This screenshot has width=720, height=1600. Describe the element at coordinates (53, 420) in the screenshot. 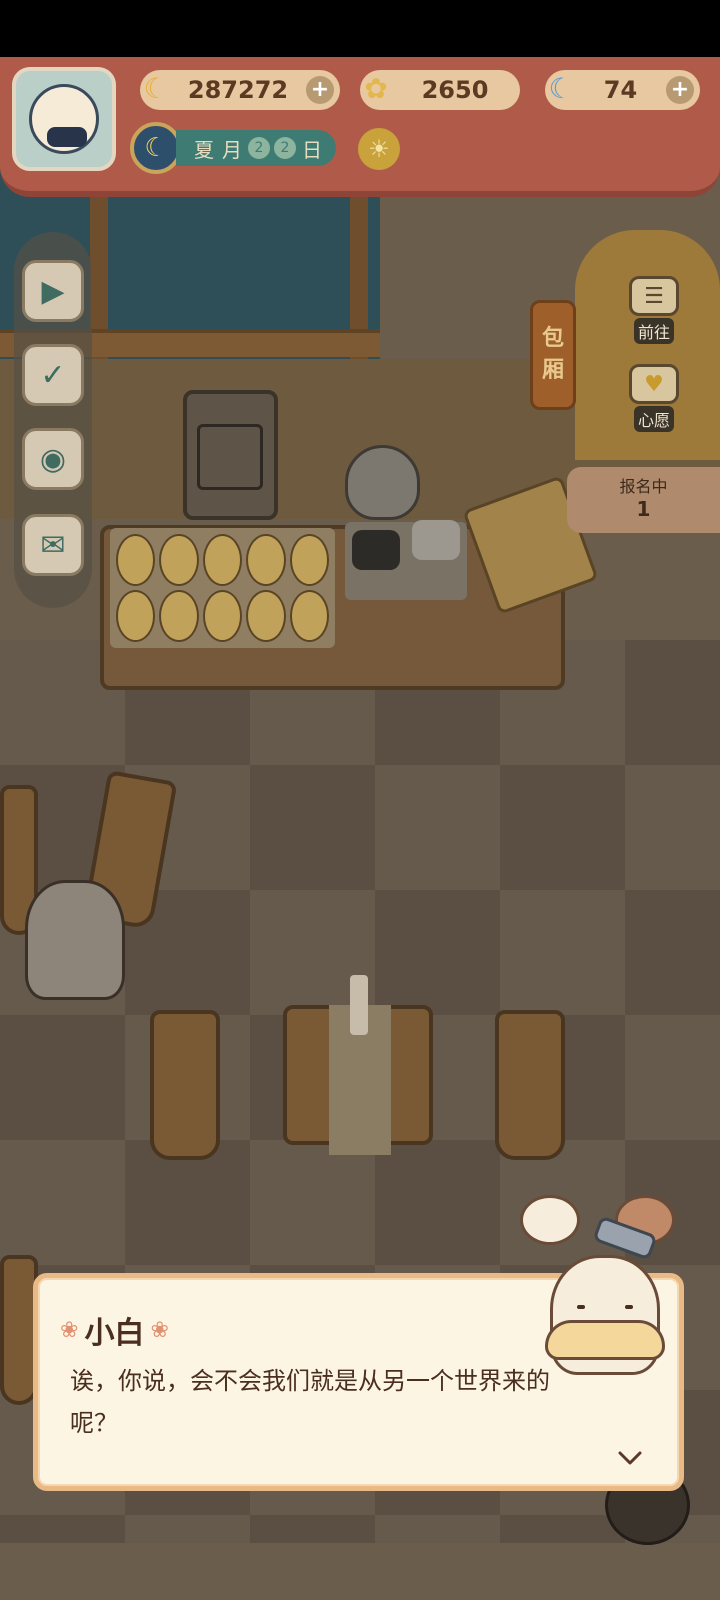

I see `left-toolbar: ▶ ✓ ◉ ✉` at that location.